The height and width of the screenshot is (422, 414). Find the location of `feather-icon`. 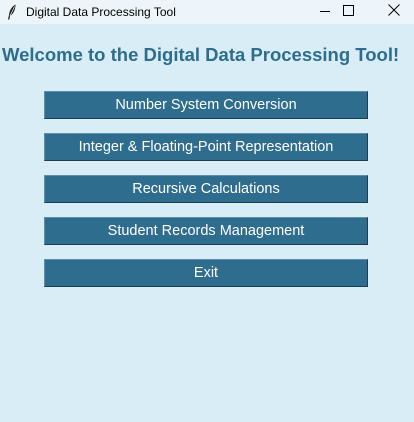

feather-icon is located at coordinates (12, 12).